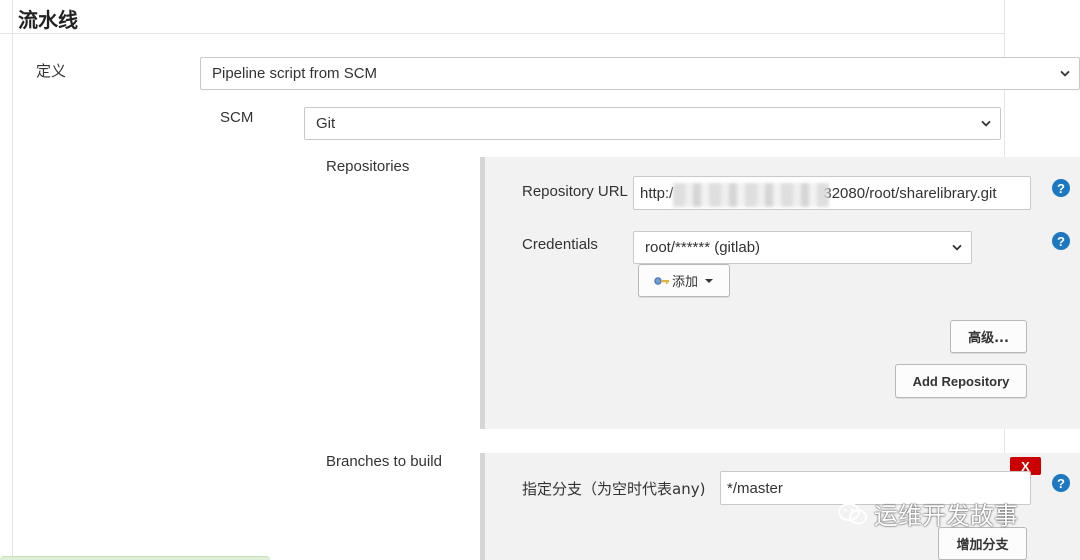  What do you see at coordinates (295, 73) in the screenshot?
I see `definition-selected-value: Pipeline script from SCM` at bounding box center [295, 73].